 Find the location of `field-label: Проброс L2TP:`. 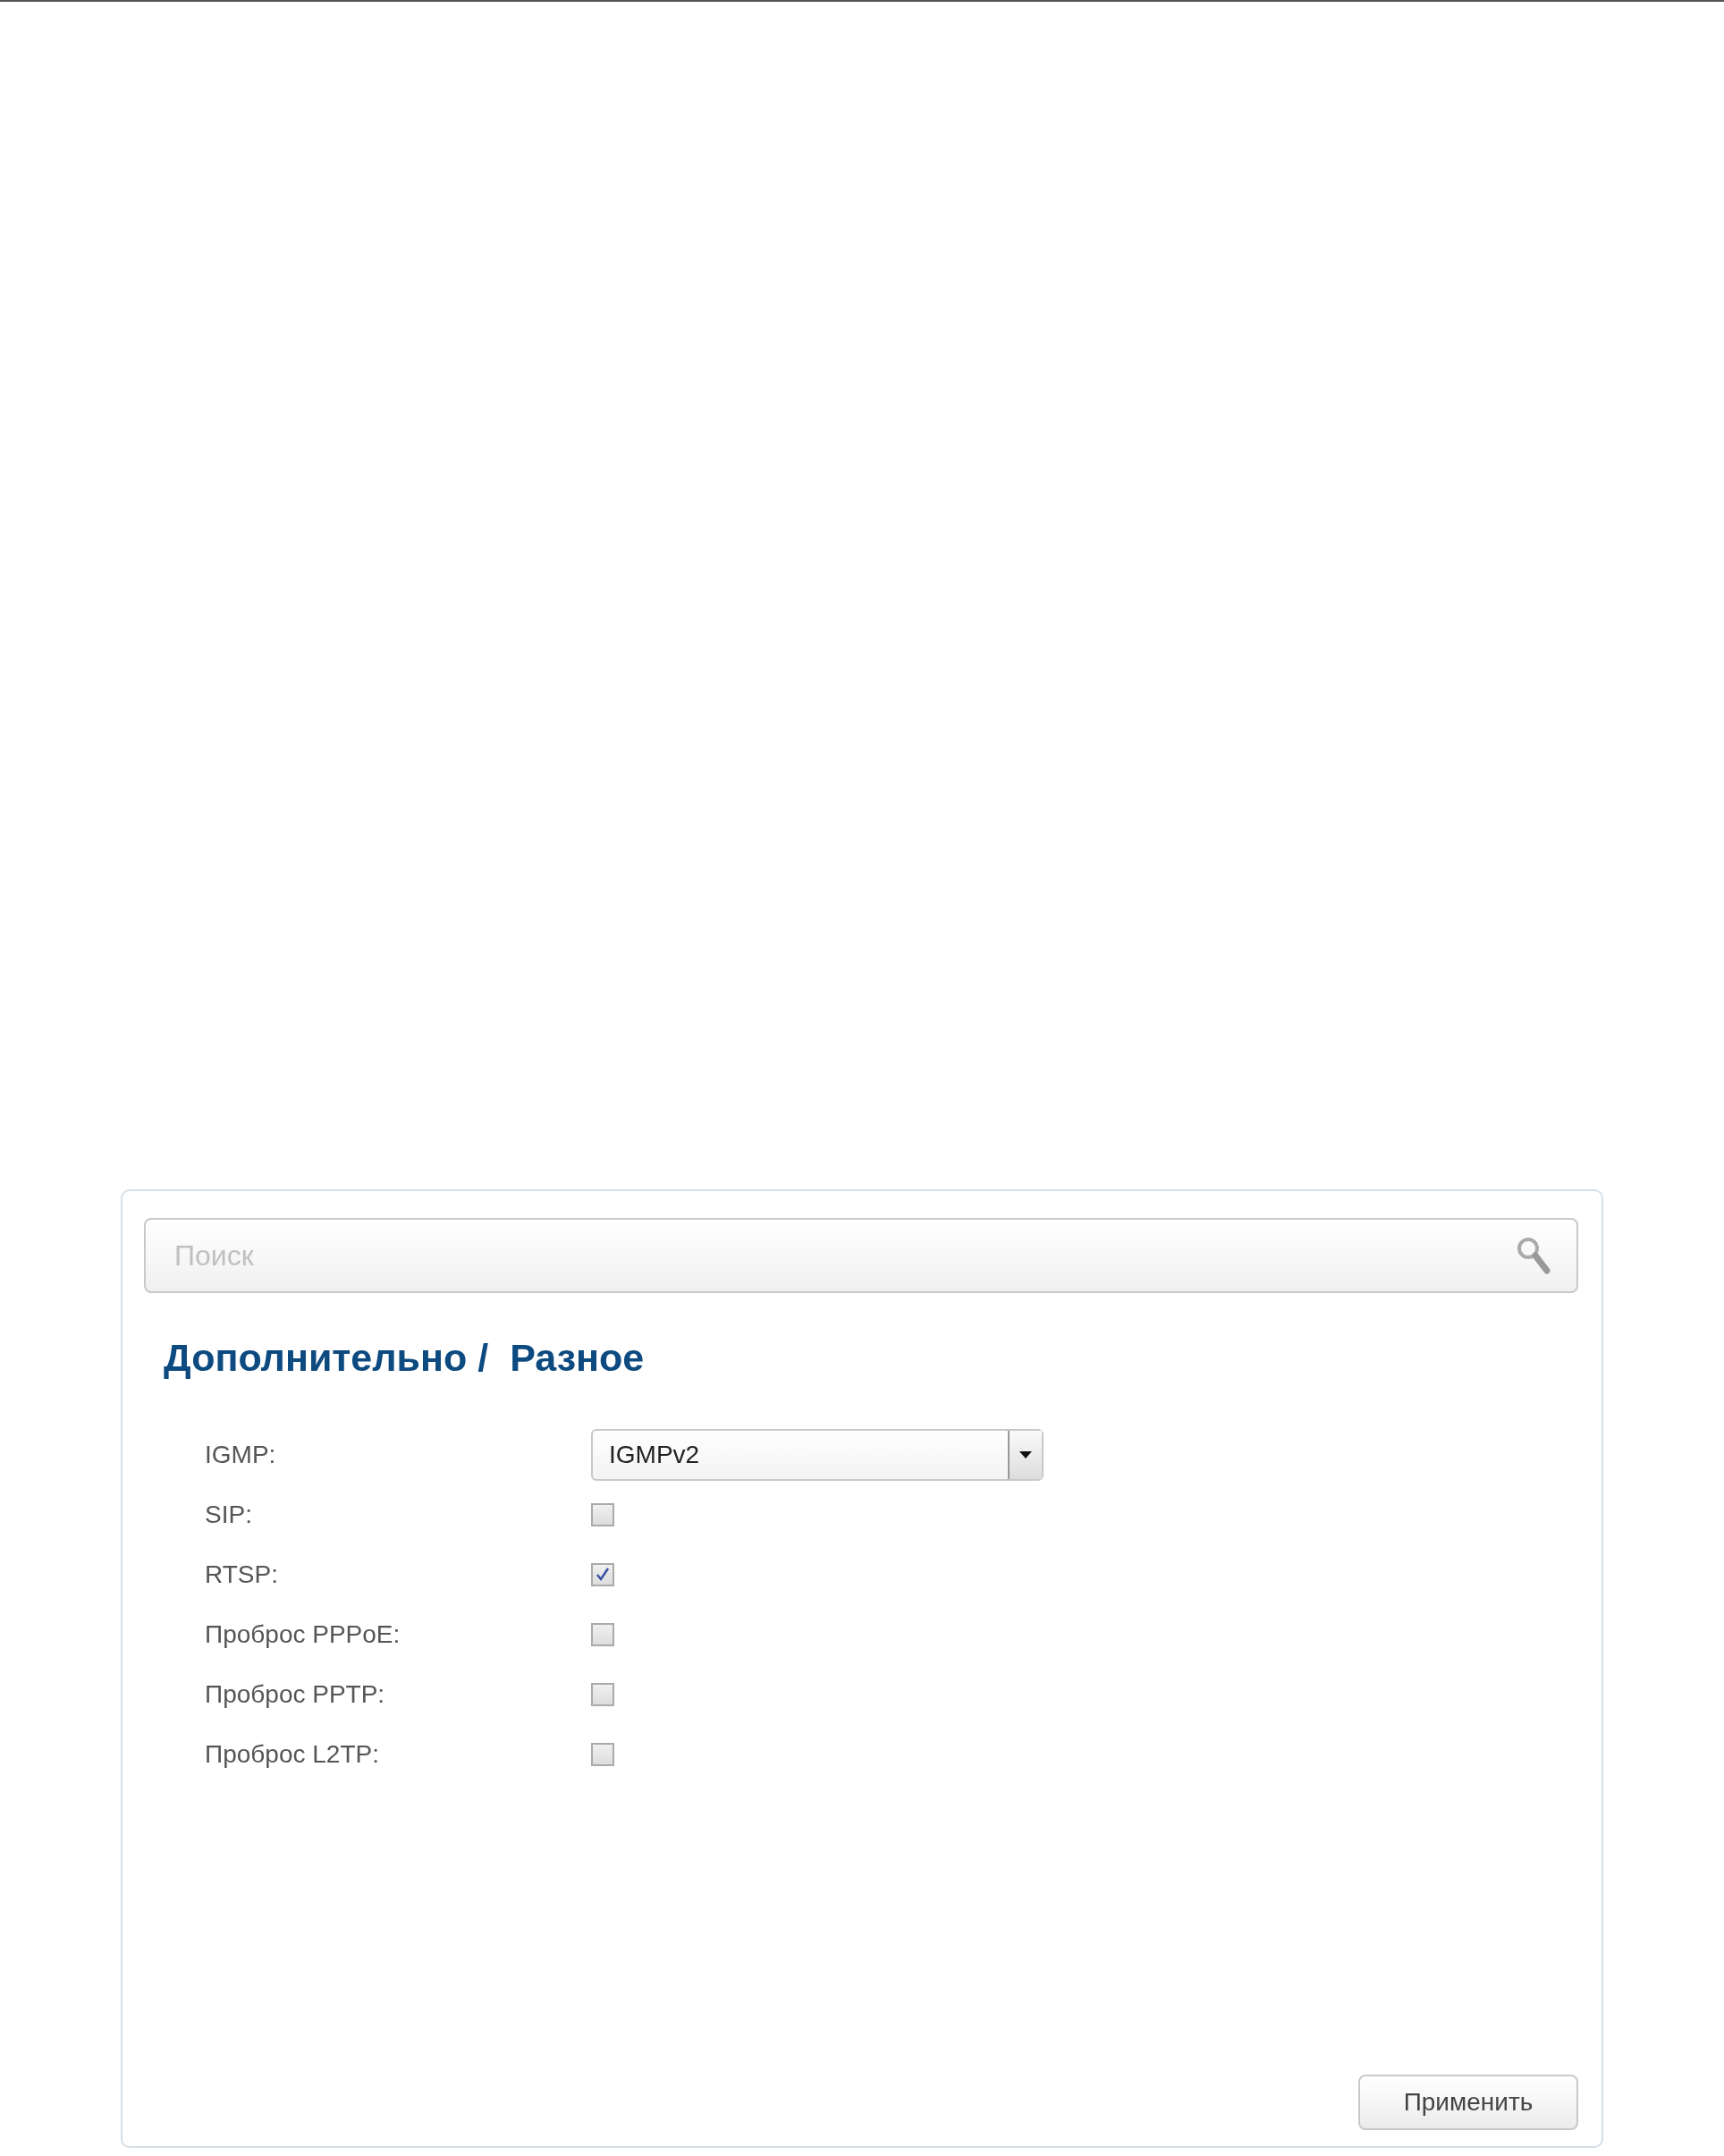

field-label: Проброс L2TP: is located at coordinates (293, 1754).